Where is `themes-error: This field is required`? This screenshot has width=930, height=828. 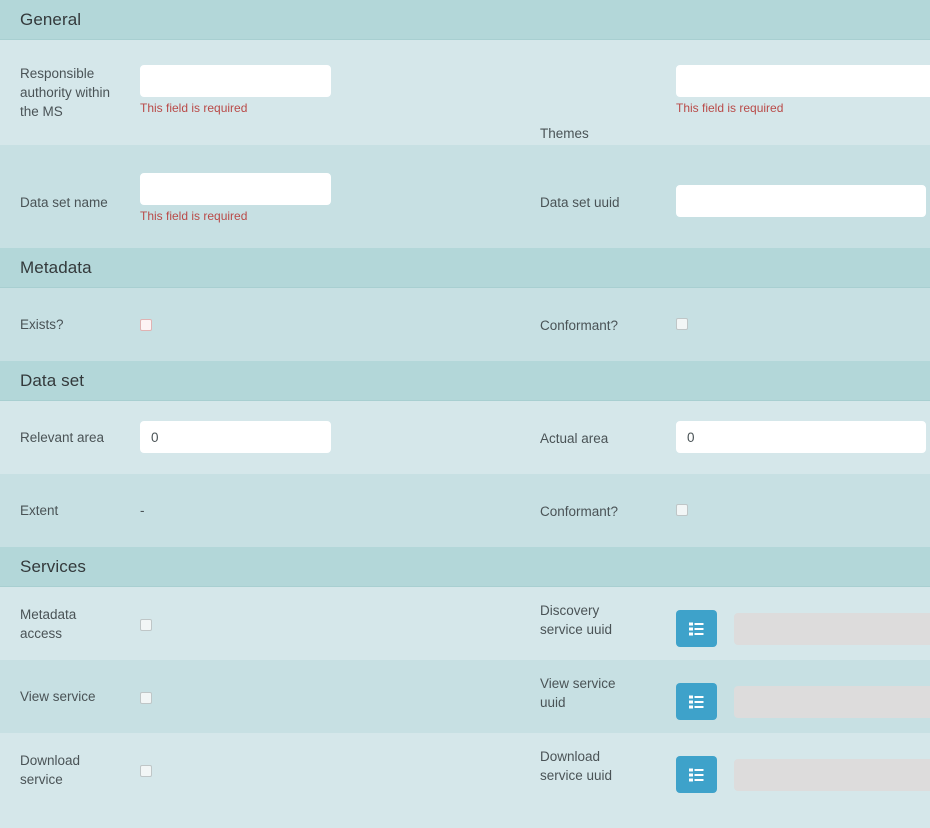
themes-error: This field is required is located at coordinates (730, 108).